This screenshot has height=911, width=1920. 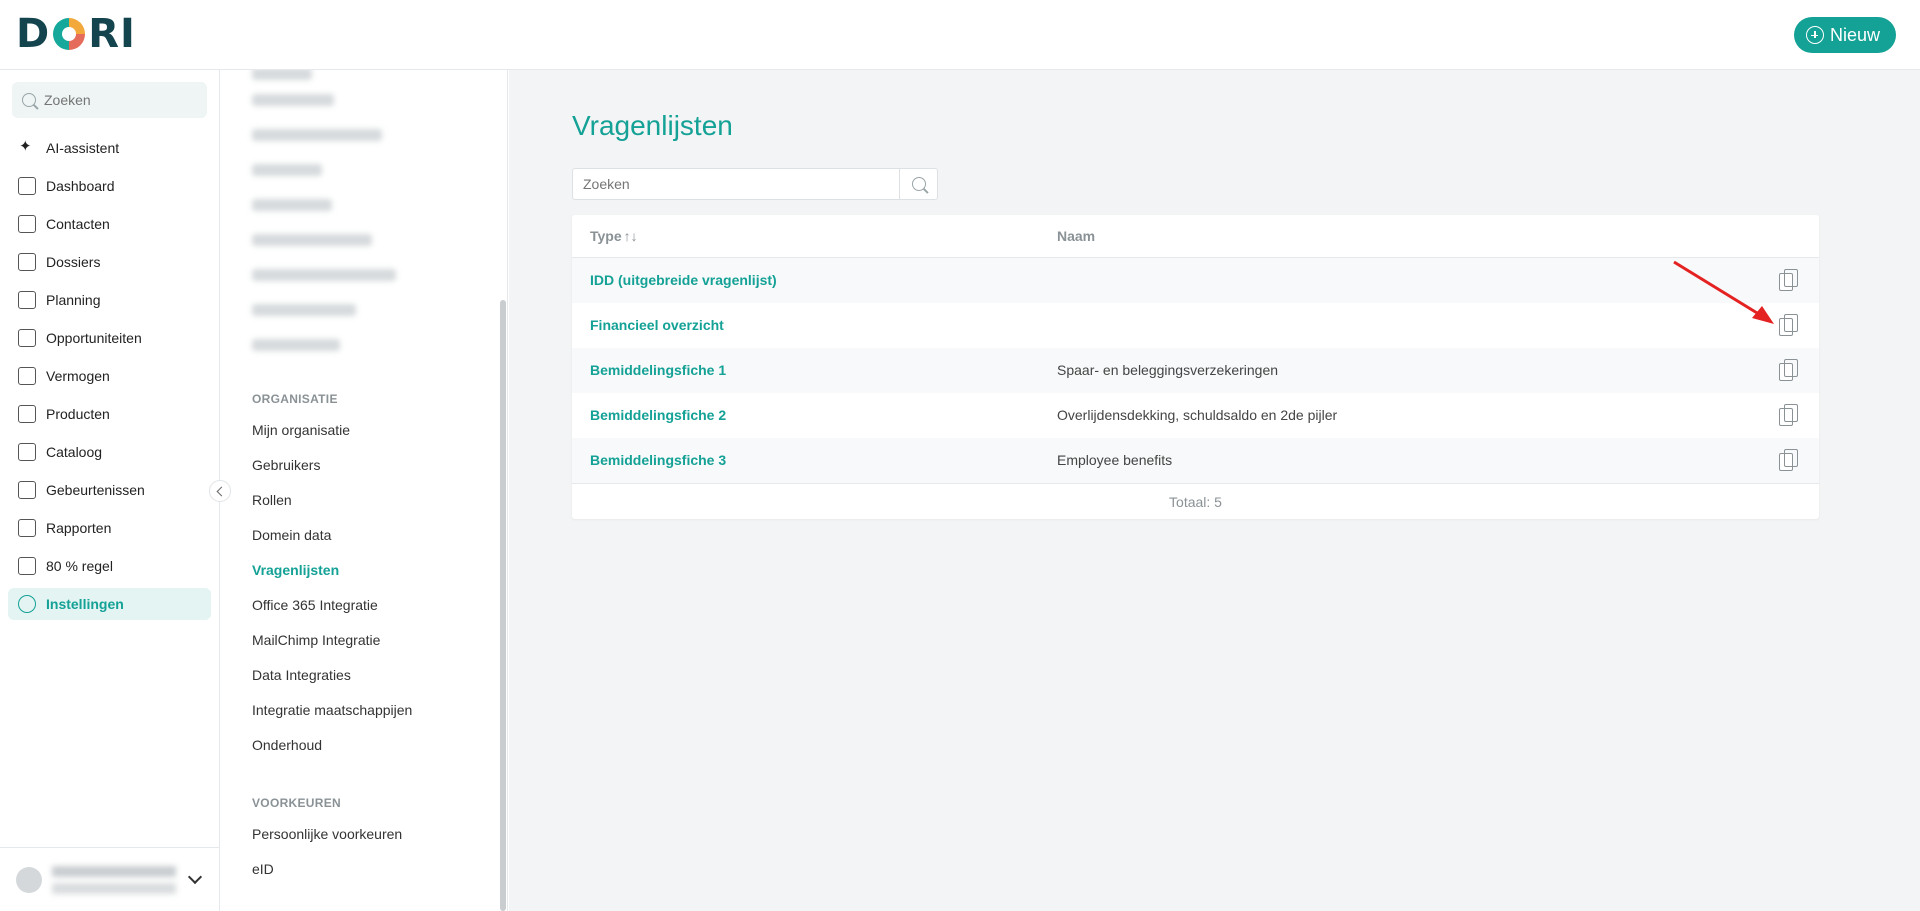 What do you see at coordinates (109, 528) in the screenshot?
I see `sidebar-item-rapporten: Rapporten` at bounding box center [109, 528].